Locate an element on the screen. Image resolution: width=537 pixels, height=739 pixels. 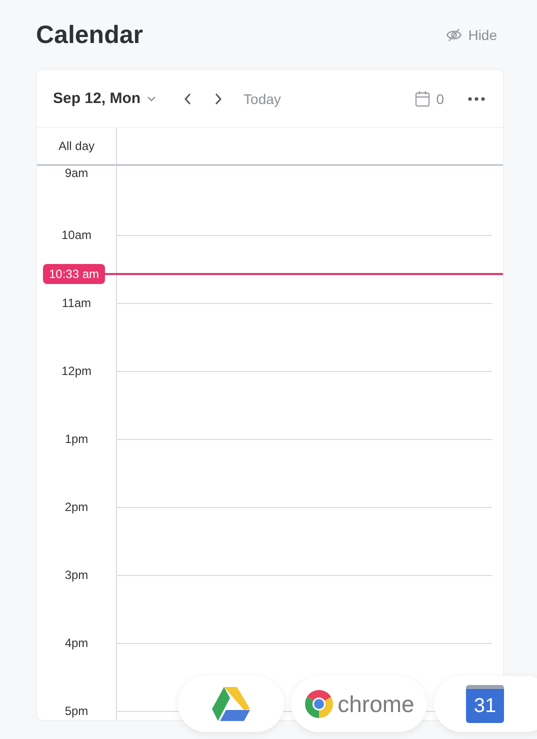
chevron-right-icon is located at coordinates (218, 98).